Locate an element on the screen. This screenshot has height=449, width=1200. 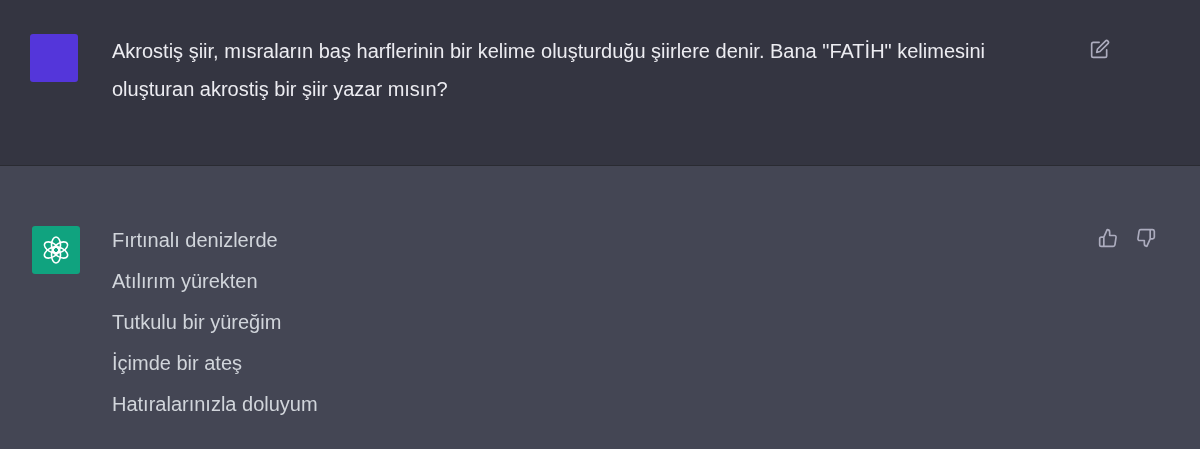
thumbs-up-button is located at coordinates (1108, 238).